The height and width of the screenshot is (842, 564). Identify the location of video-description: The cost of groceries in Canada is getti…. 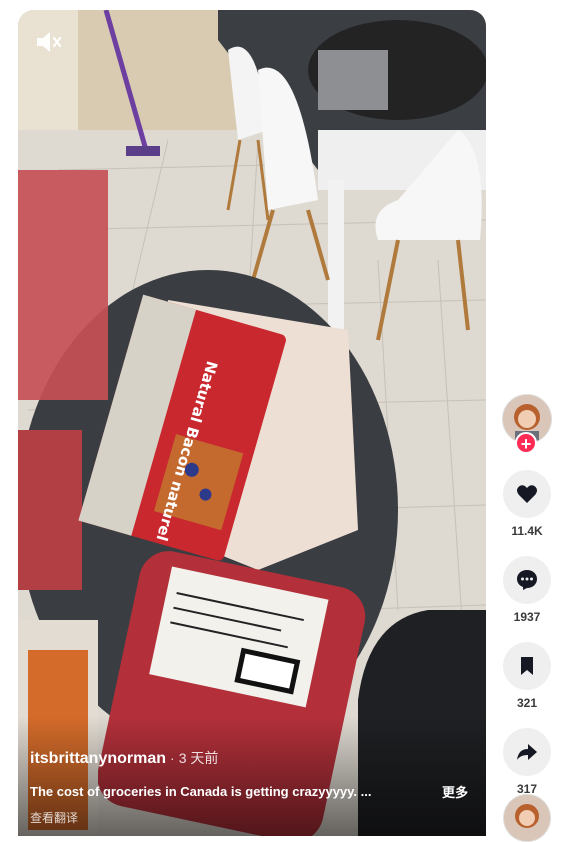
(201, 791).